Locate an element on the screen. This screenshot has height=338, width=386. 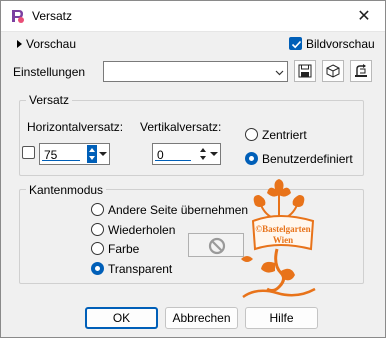
preset-options-icon is located at coordinates (333, 71).